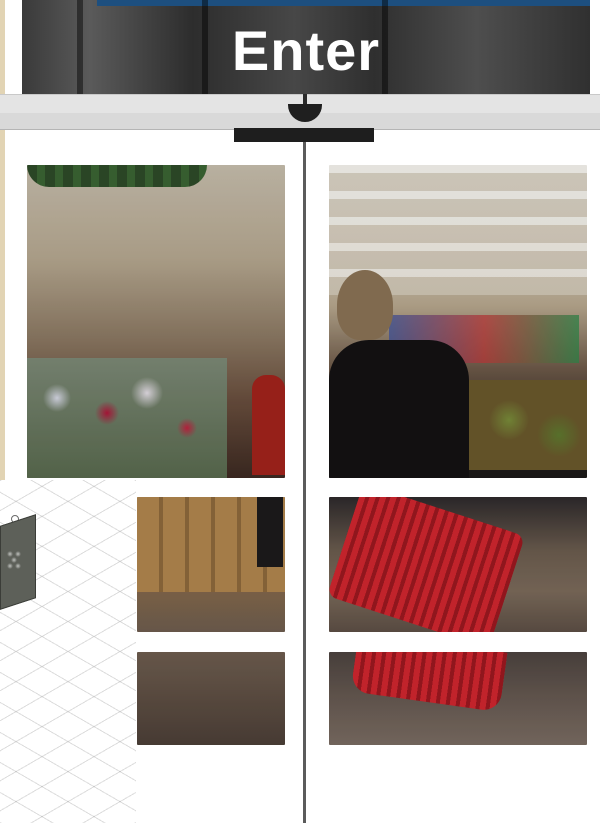 The height and width of the screenshot is (823, 600). What do you see at coordinates (270, 532) in the screenshot?
I see `shopper-legs` at bounding box center [270, 532].